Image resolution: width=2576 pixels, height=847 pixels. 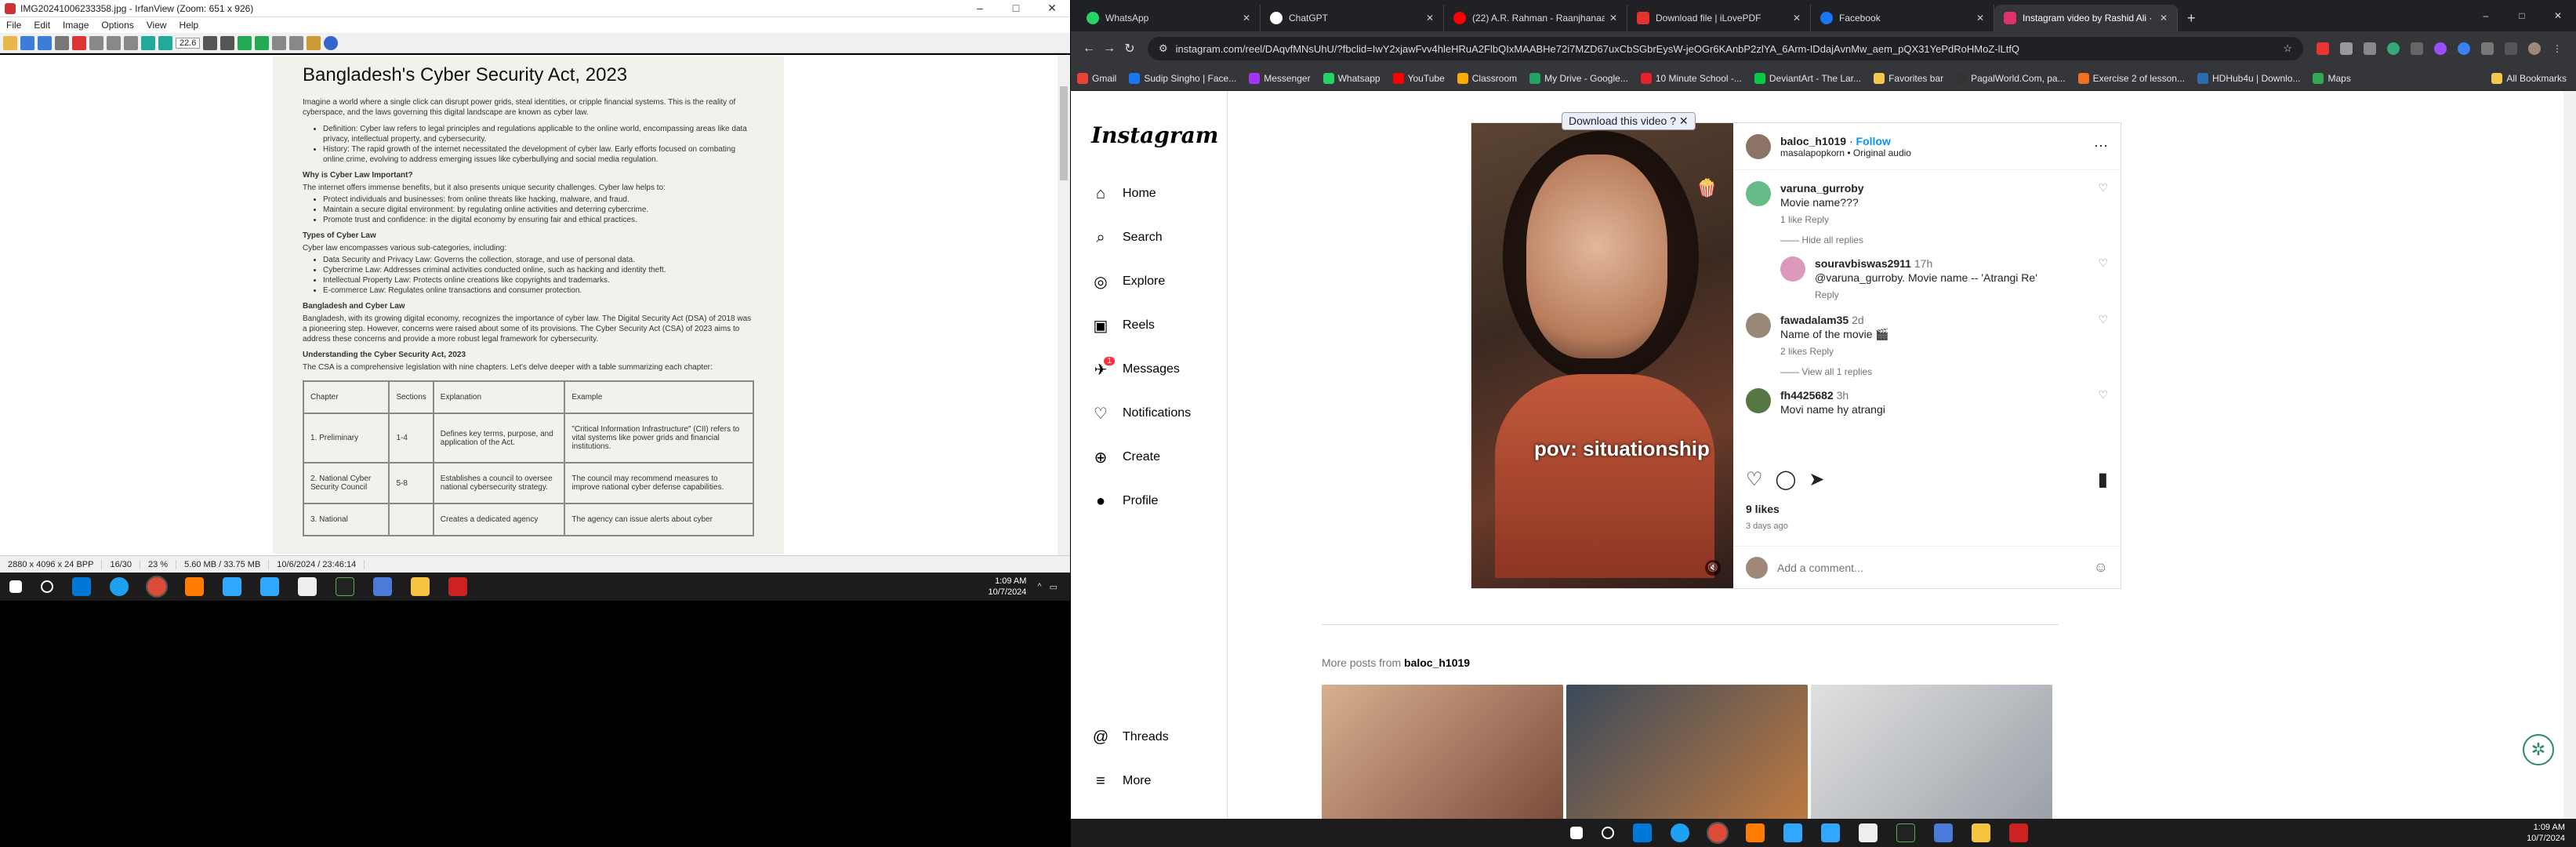 What do you see at coordinates (131, 42) in the screenshot?
I see `paste-icon` at bounding box center [131, 42].